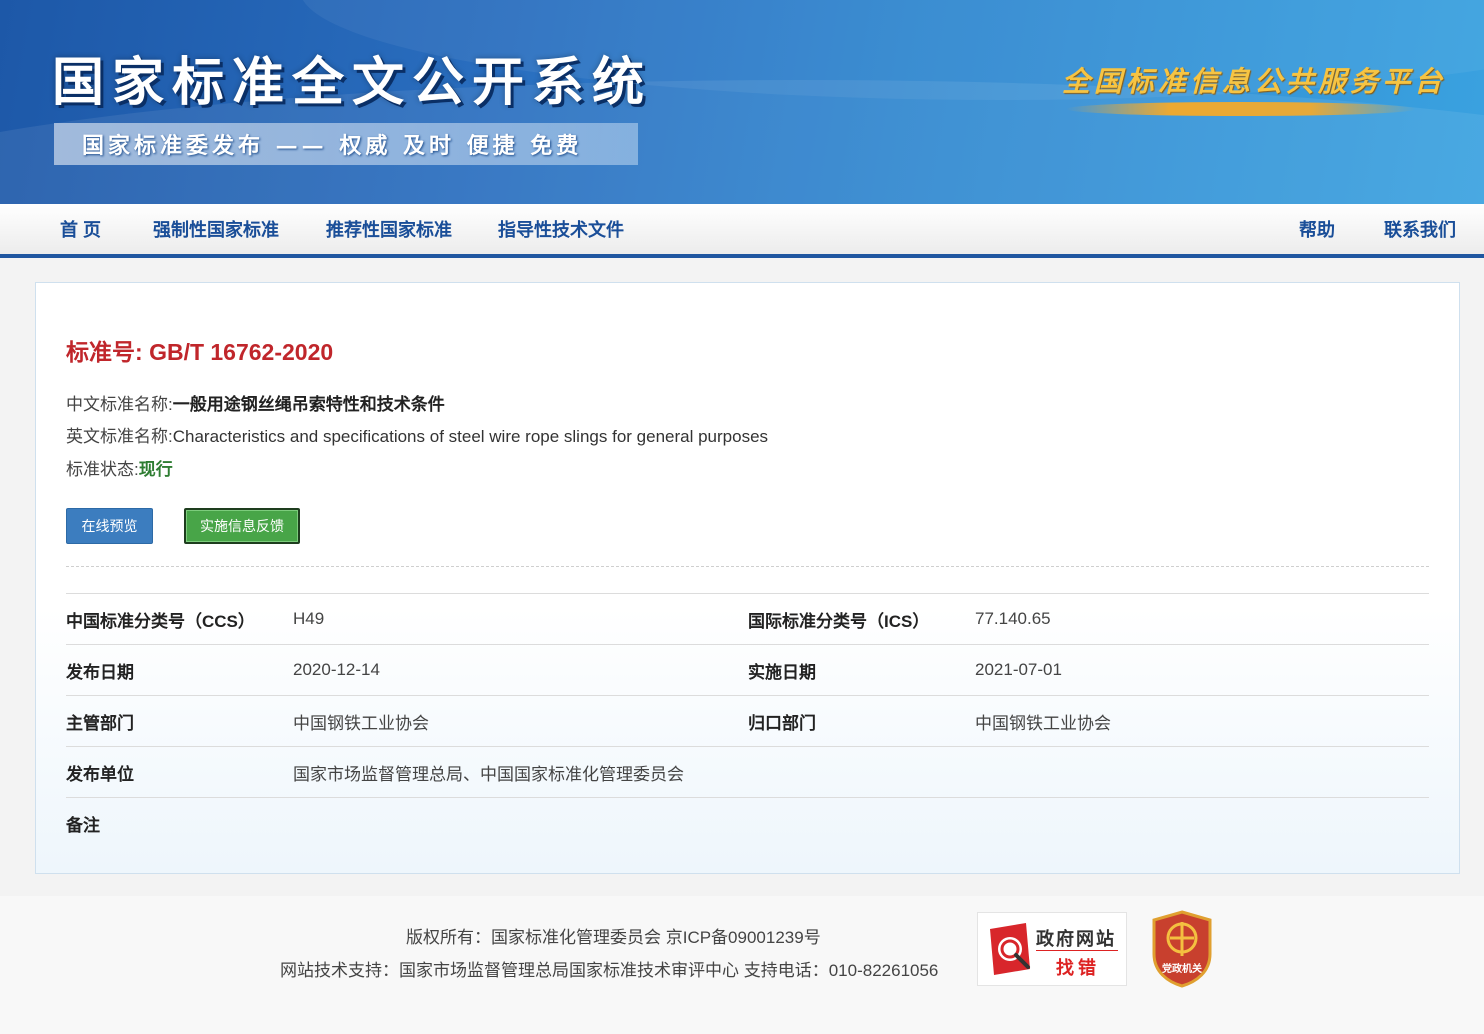 This screenshot has height=1034, width=1484. Describe the element at coordinates (520, 721) in the screenshot. I see `competent-dept-value: 中国钢铁工业协会` at that location.